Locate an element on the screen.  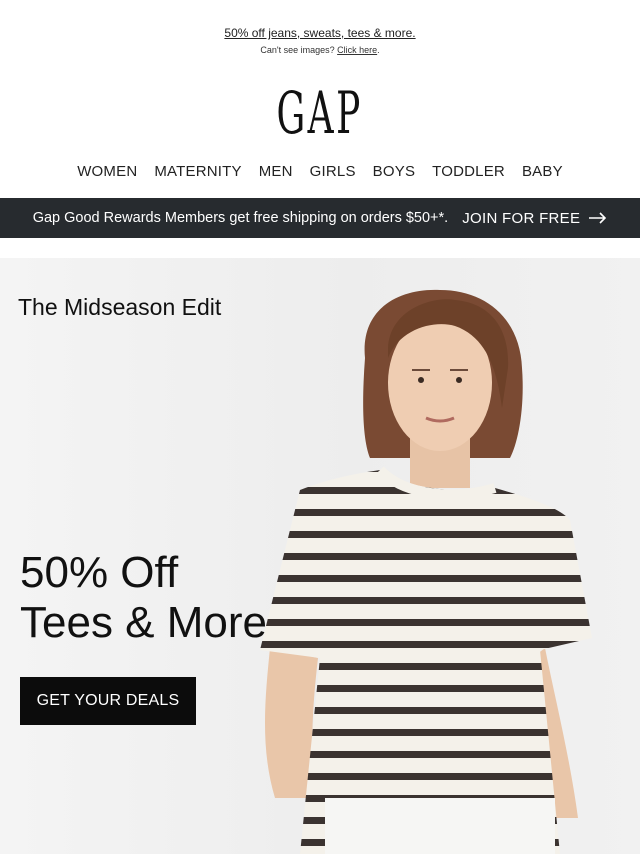
hero-headline: 50% Off Tees & More is located at coordinates (143, 598).